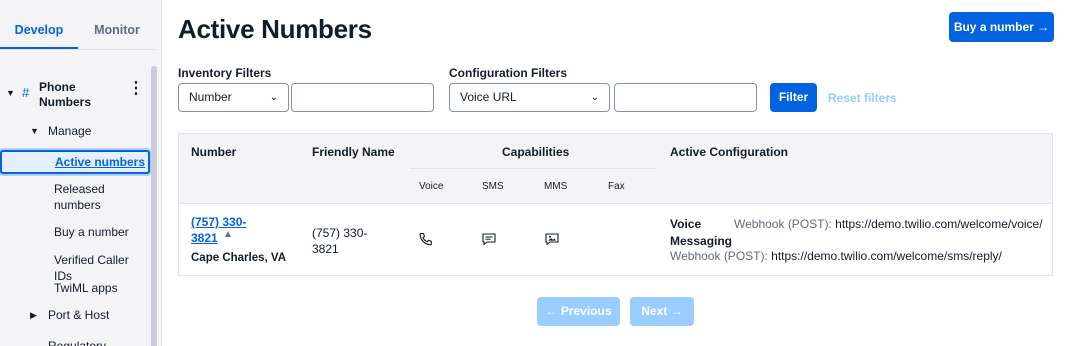 The image size is (1080, 346). What do you see at coordinates (33, 315) in the screenshot?
I see `chevron-right-icon: ▶` at bounding box center [33, 315].